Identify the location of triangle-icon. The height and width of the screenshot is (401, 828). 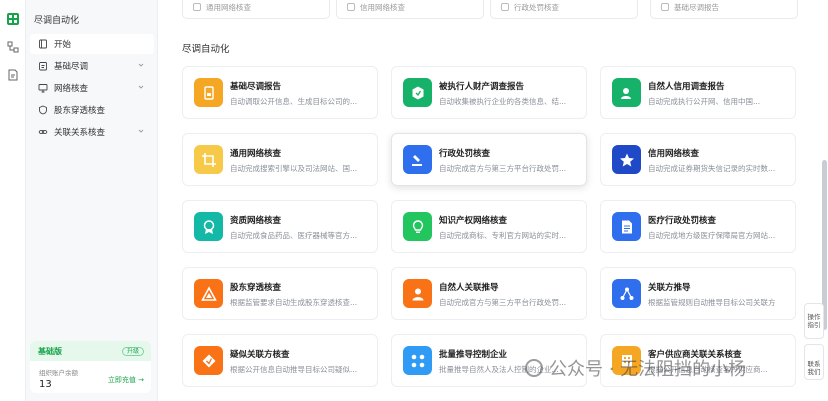
(208, 293).